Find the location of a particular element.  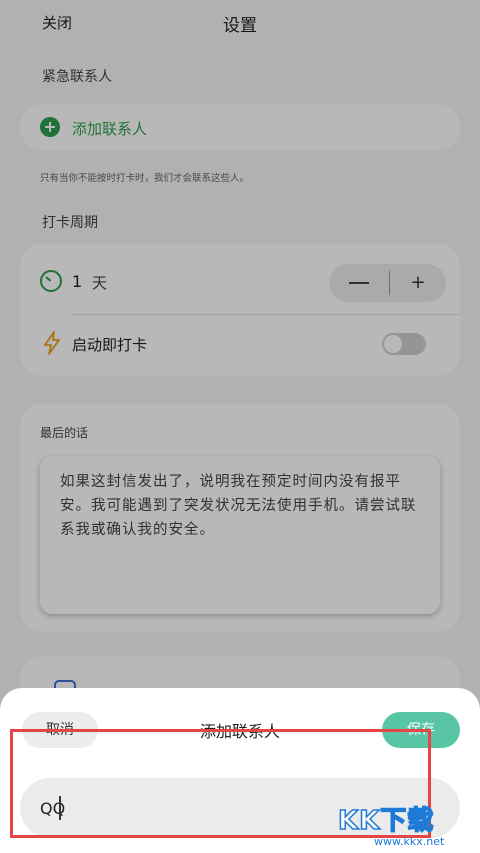

watermark-url: www.kkx.net is located at coordinates (409, 841).